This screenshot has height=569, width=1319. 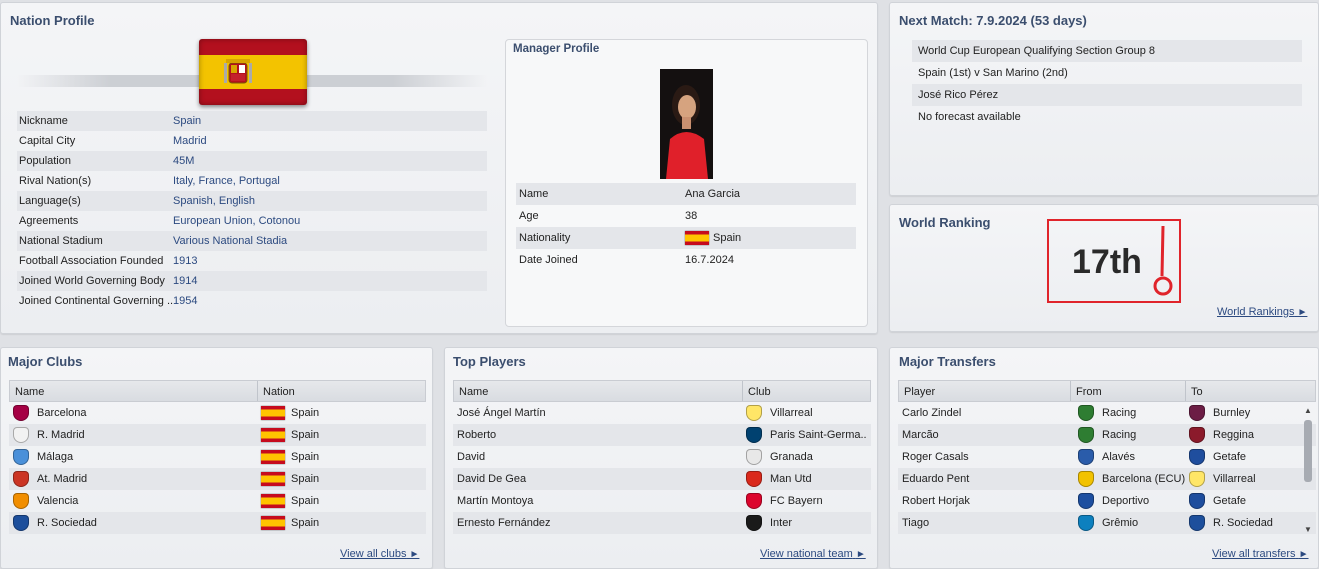 What do you see at coordinates (1127, 523) in the screenshot?
I see `transfer-from-cell: Grêmio` at bounding box center [1127, 523].